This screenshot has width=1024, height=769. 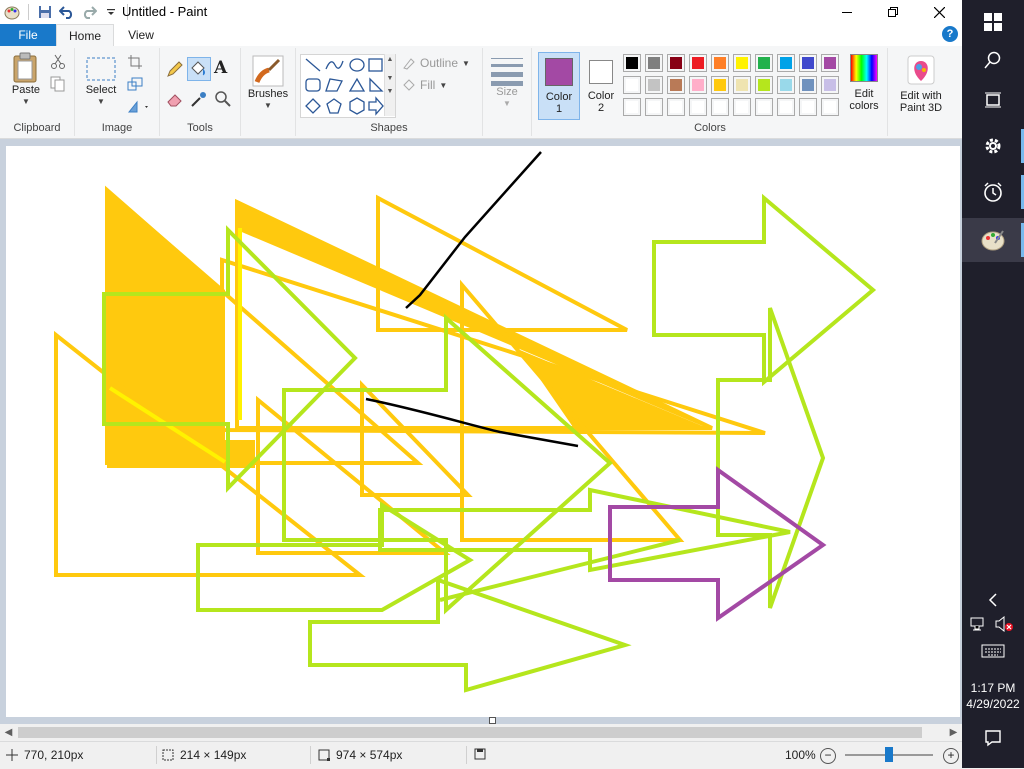 What do you see at coordinates (28, 35) in the screenshot?
I see `tab-file: File` at bounding box center [28, 35].